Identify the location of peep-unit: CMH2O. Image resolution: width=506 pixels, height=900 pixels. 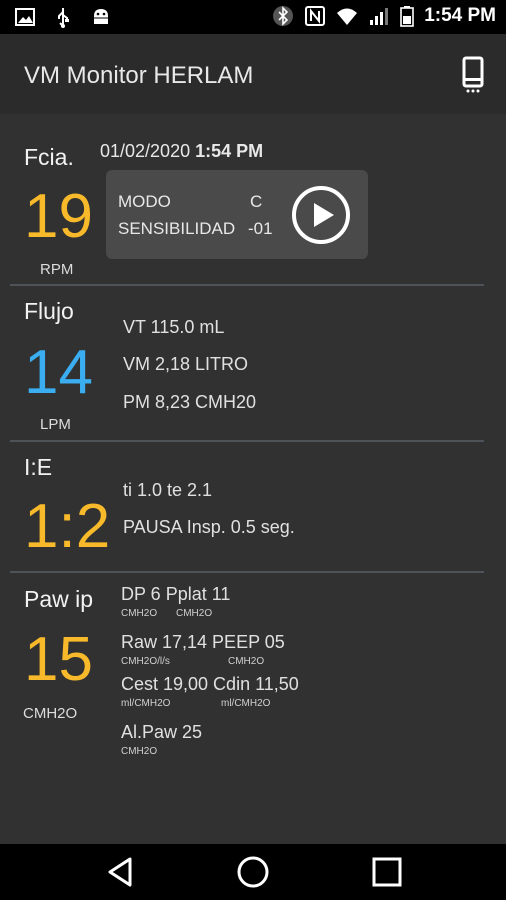
(246, 661).